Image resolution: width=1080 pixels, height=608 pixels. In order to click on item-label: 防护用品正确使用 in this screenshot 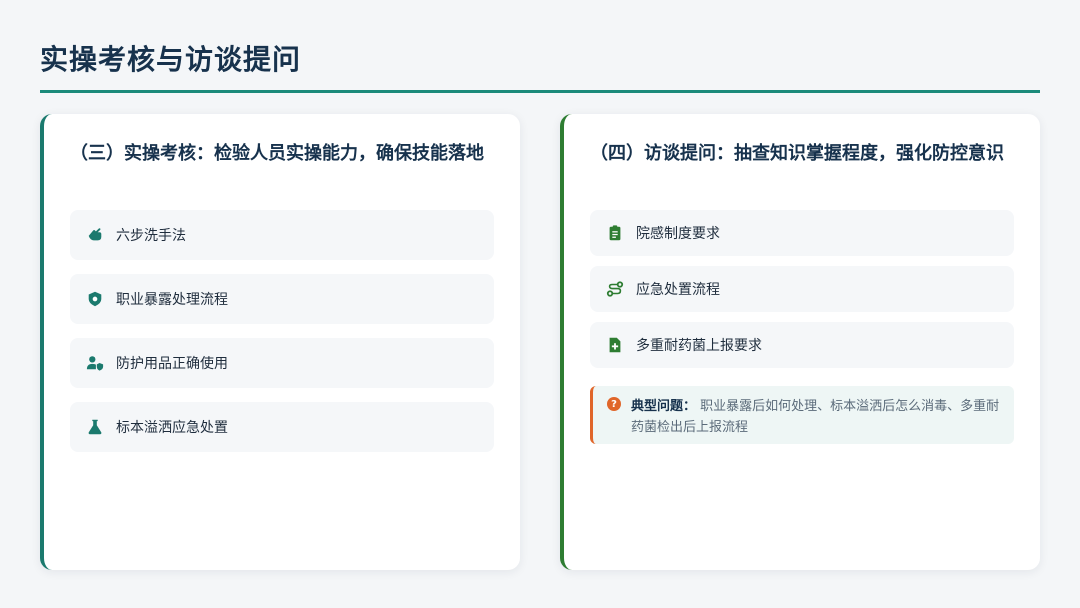, I will do `click(172, 364)`.